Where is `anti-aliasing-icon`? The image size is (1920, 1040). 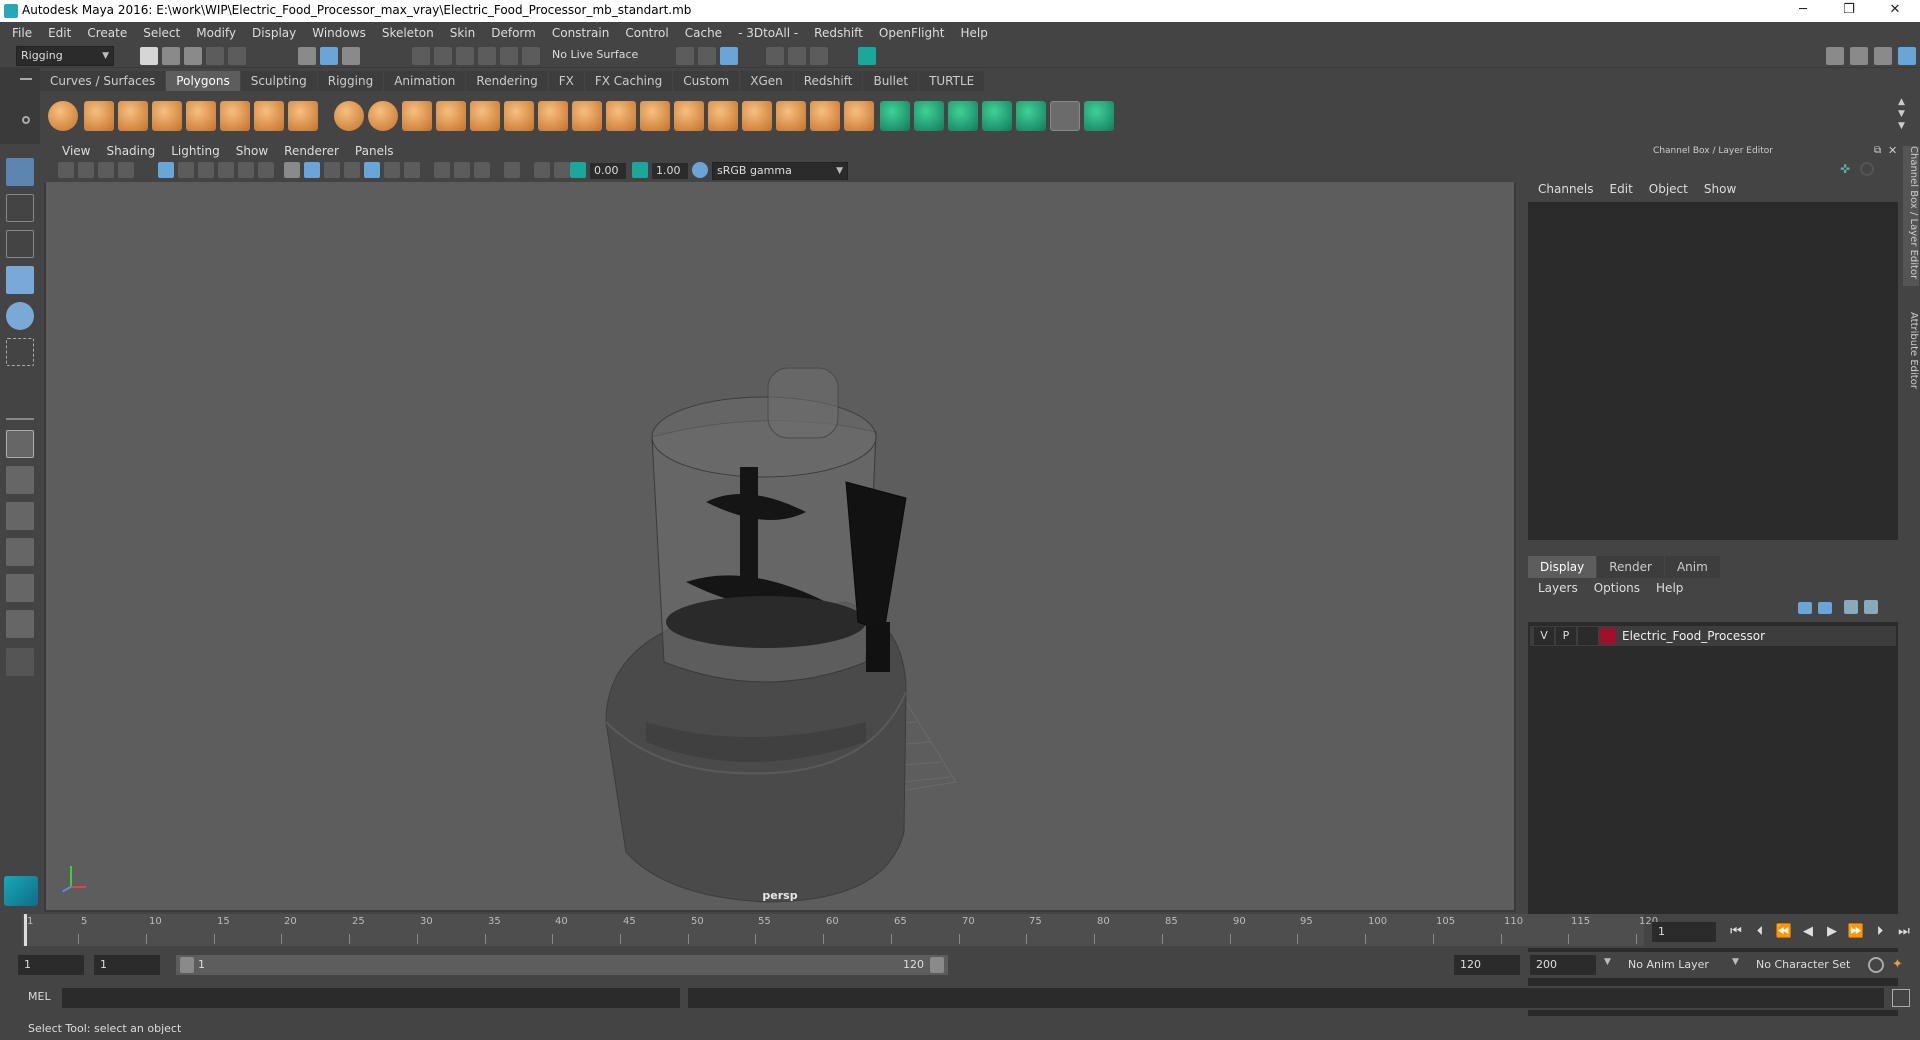
anti-aliasing-icon is located at coordinates (482, 170).